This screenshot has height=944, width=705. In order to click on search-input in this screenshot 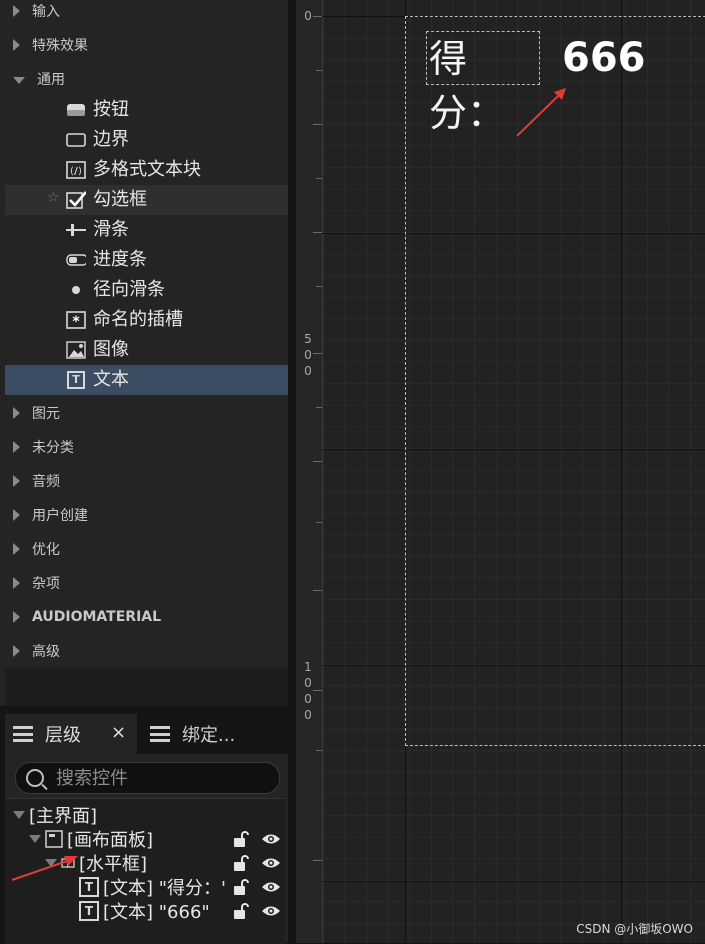, I will do `click(156, 778)`.